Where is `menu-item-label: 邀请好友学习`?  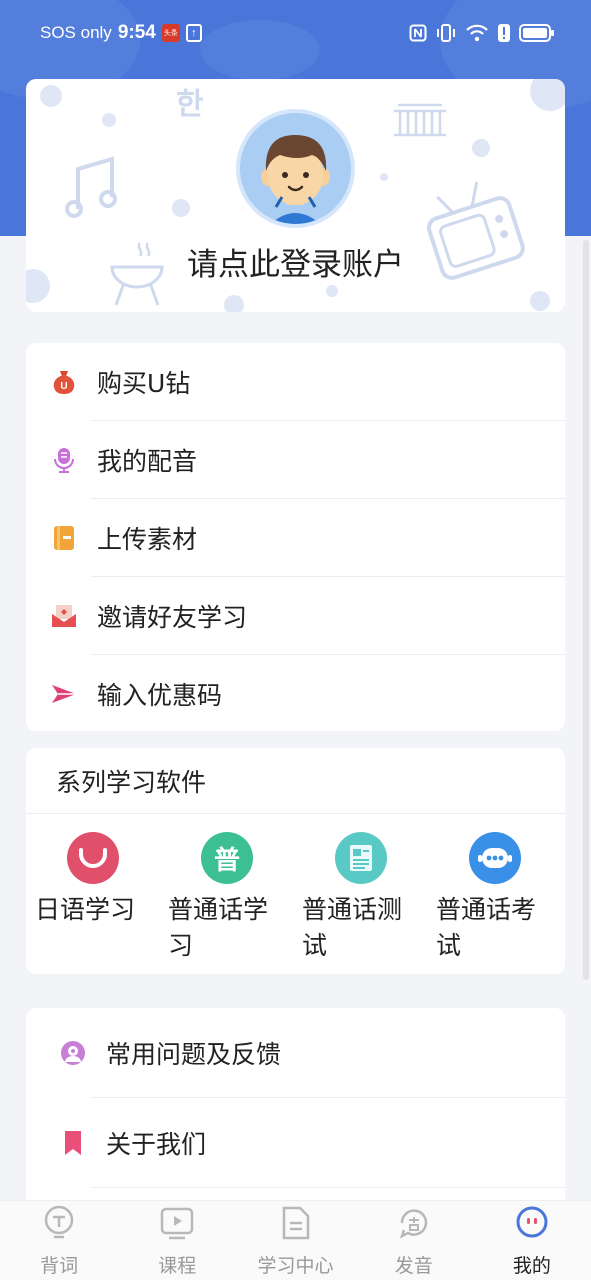 menu-item-label: 邀请好友学习 is located at coordinates (172, 617).